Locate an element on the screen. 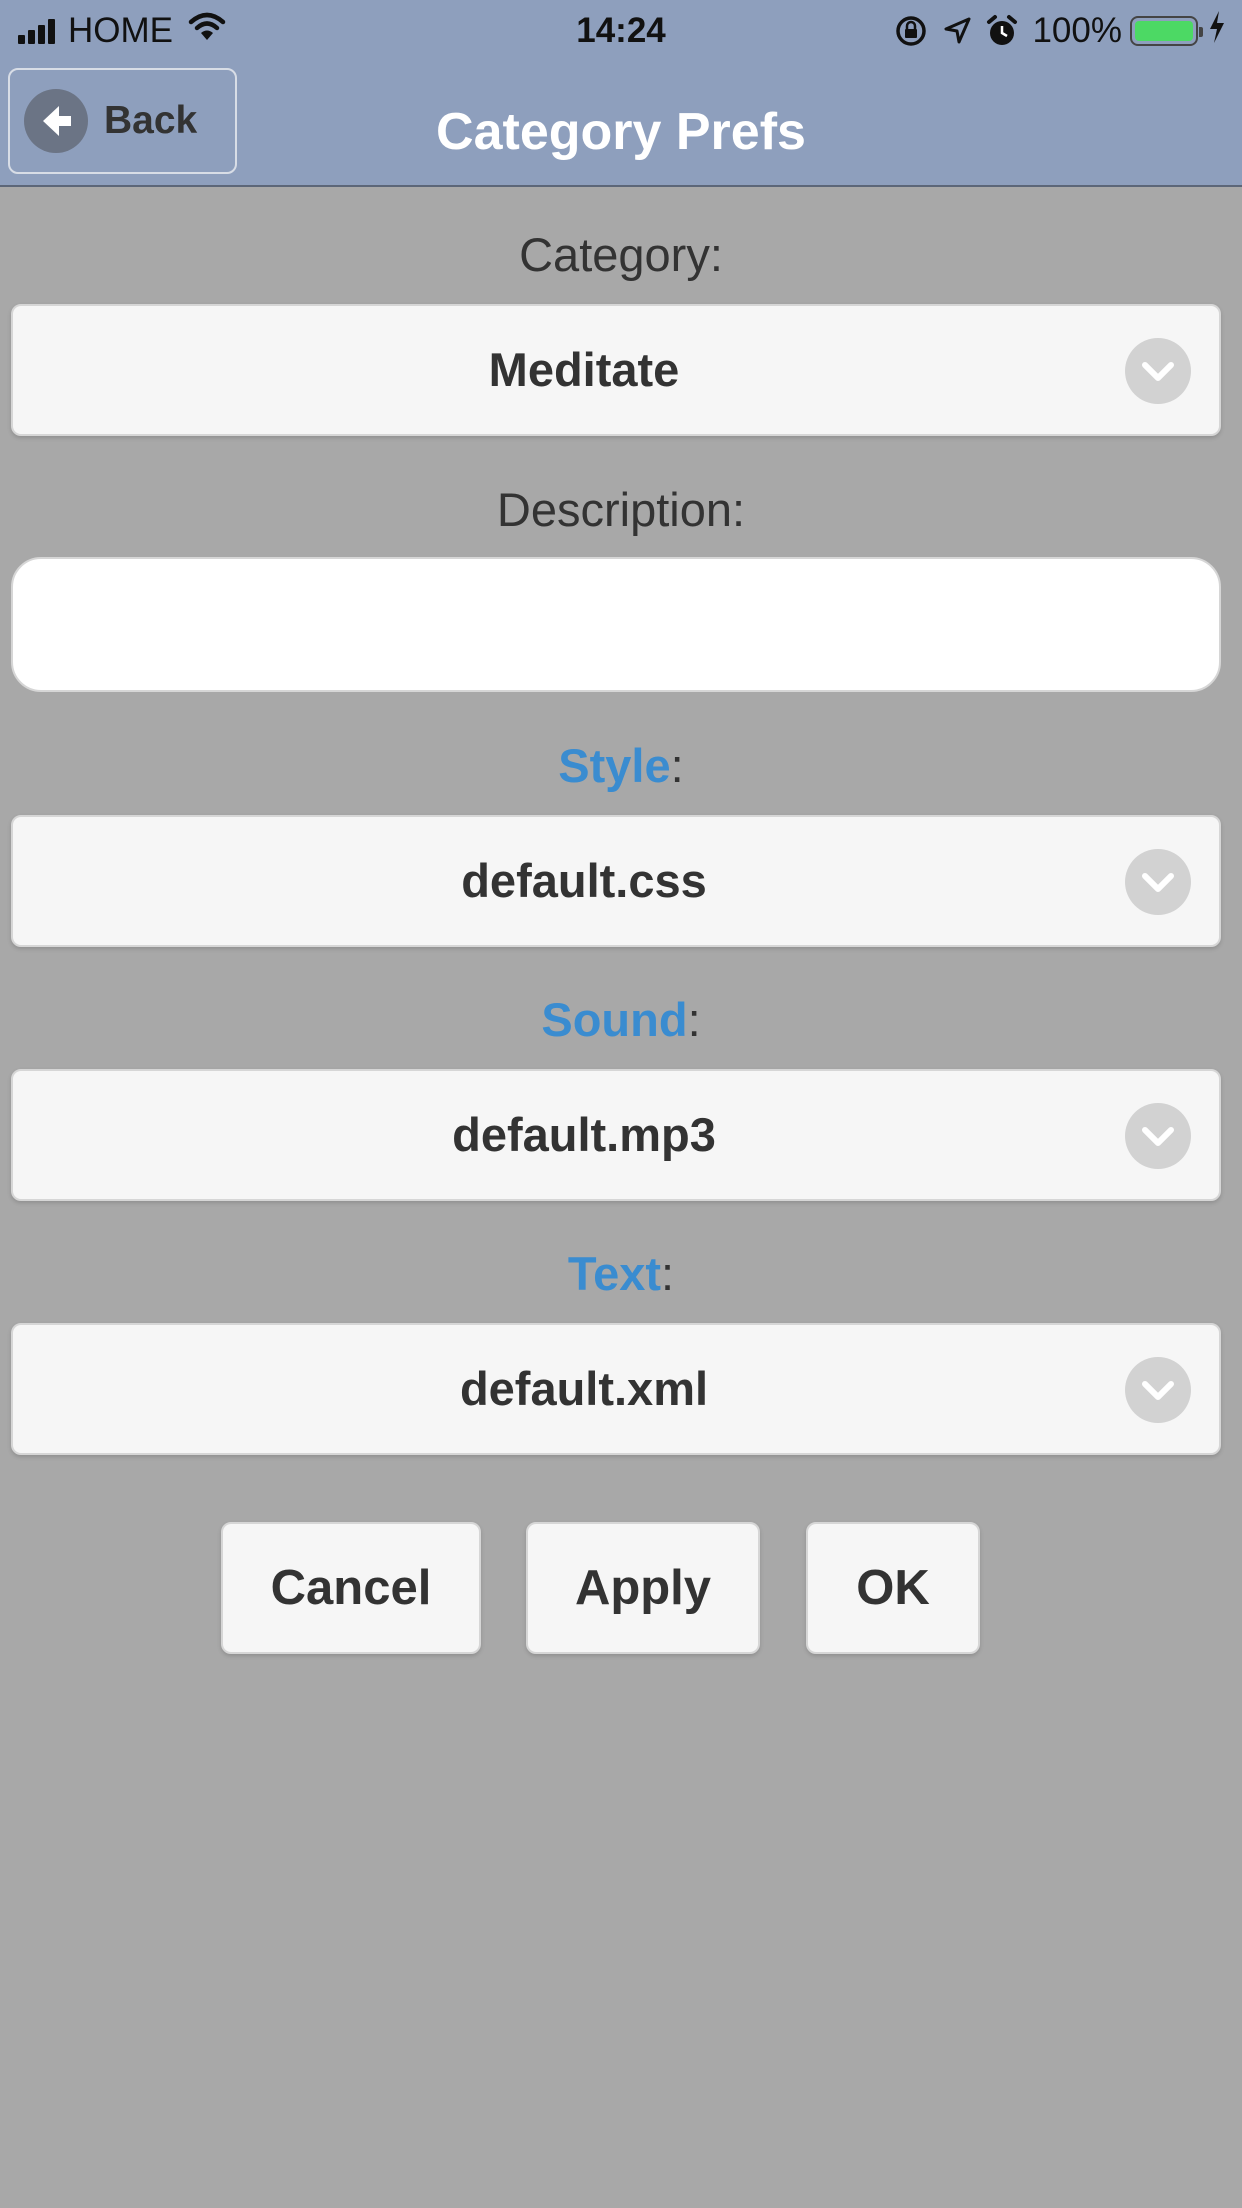 This screenshot has height=2208, width=1242. cancel-button: Cancel is located at coordinates (351, 1588).